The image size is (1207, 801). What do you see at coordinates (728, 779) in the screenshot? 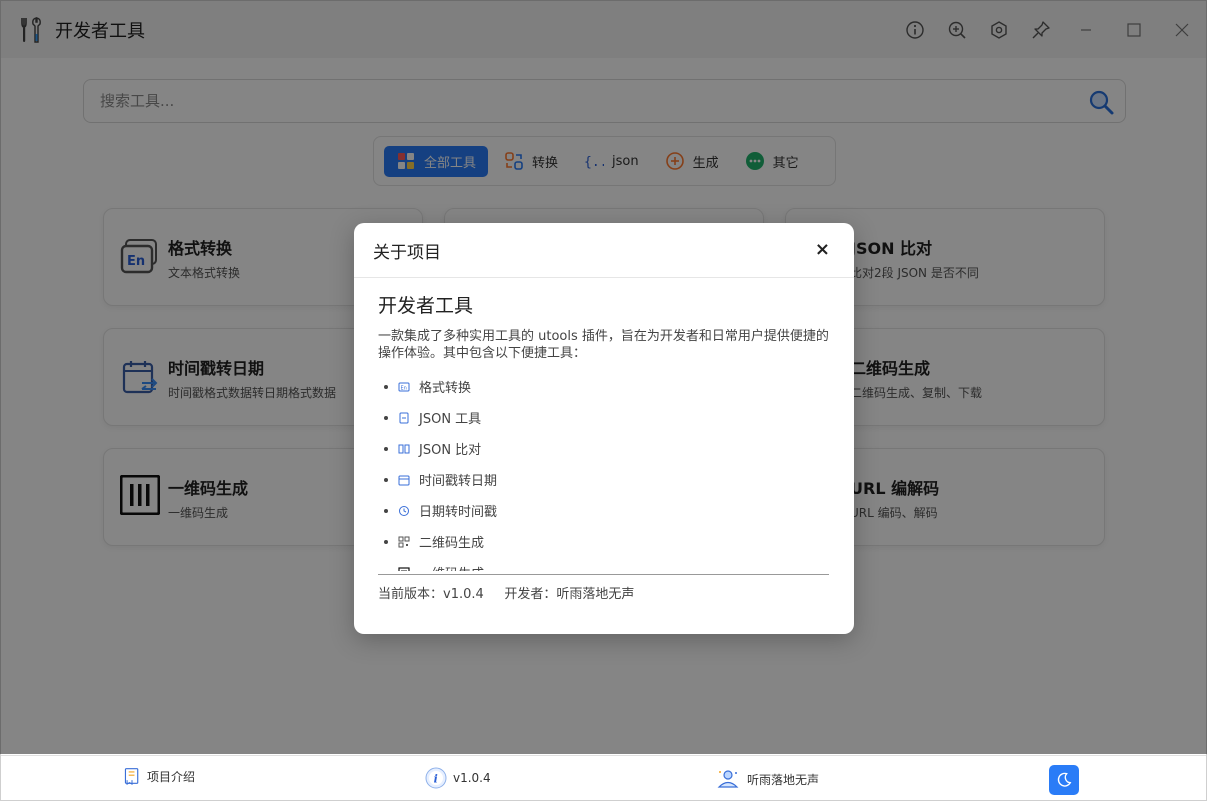
I see `user-icon` at bounding box center [728, 779].